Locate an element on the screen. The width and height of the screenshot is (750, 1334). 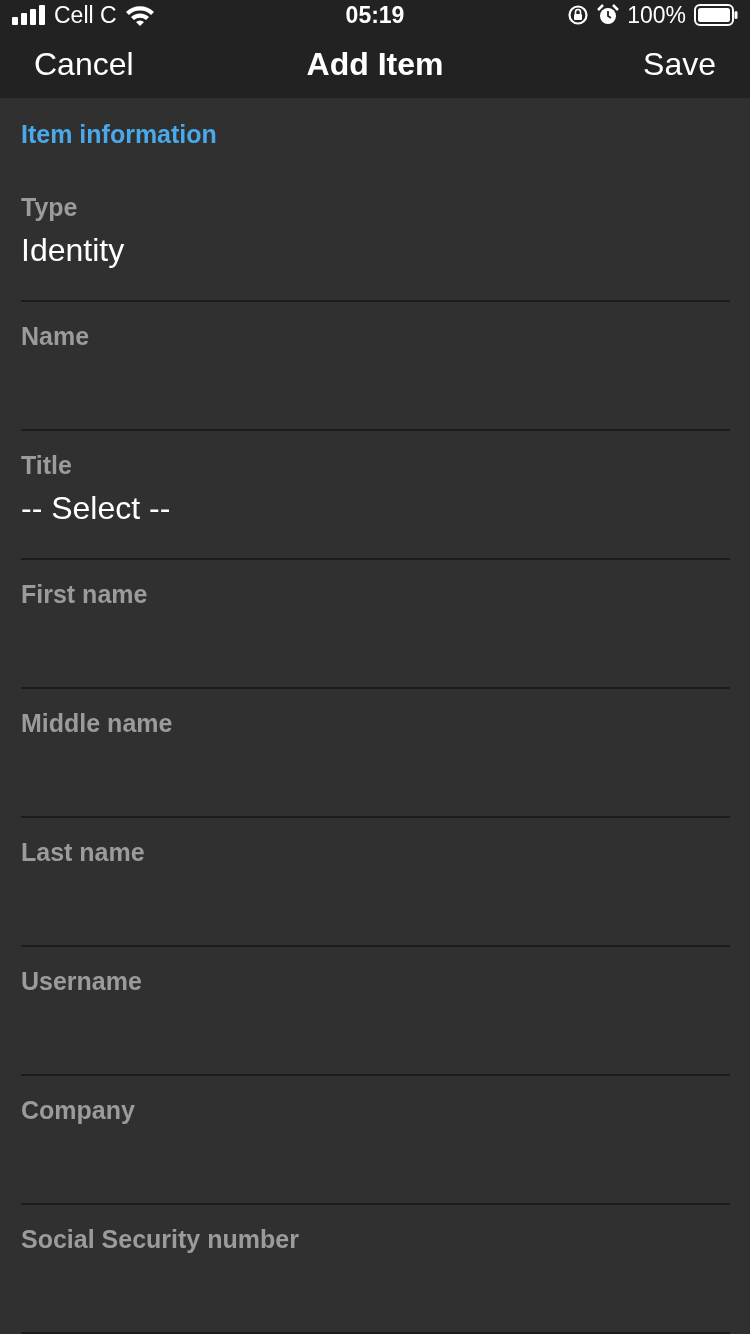
text-field: Social Security number is located at coordinates (375, 1269).